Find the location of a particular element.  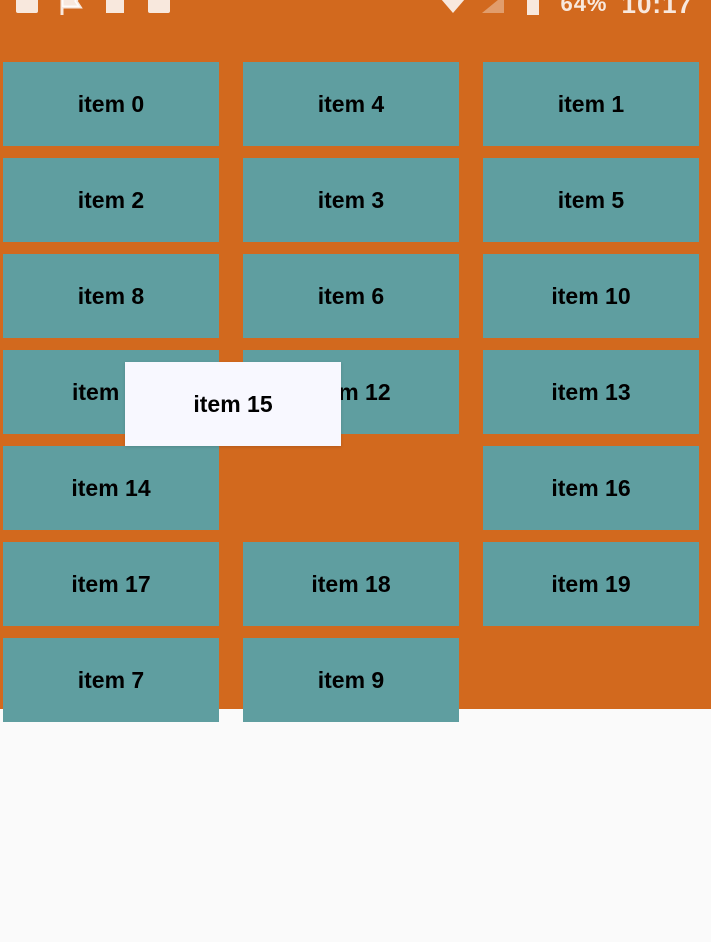

grid-item: item 5 is located at coordinates (591, 200).